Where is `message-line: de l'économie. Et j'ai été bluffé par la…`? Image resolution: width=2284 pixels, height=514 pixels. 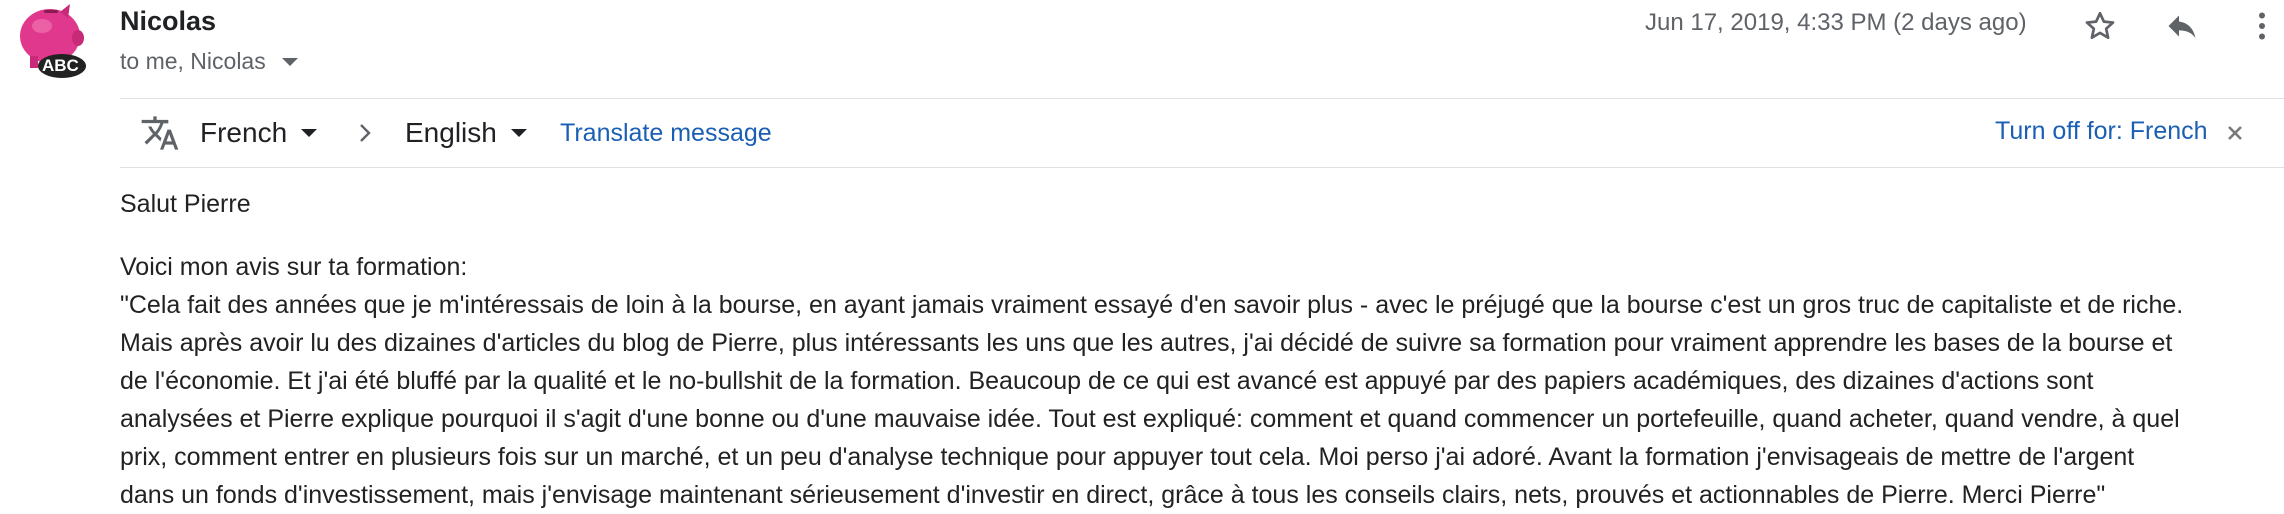 message-line: de l'économie. Et j'ai été bluffé par la… is located at coordinates (1107, 381).